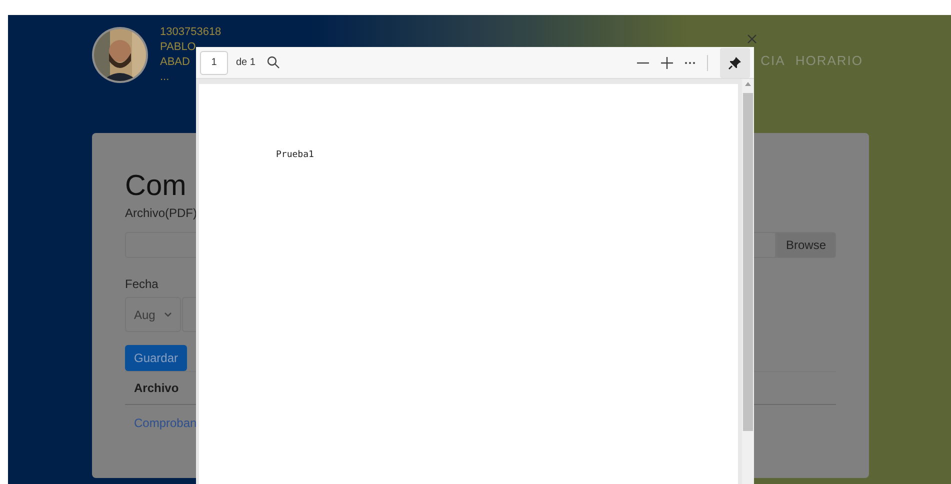  I want to click on file-link: Comproban, so click(165, 423).